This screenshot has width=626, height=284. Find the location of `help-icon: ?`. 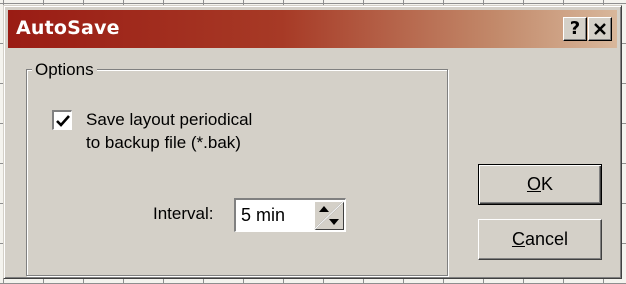

help-icon: ? is located at coordinates (575, 28).